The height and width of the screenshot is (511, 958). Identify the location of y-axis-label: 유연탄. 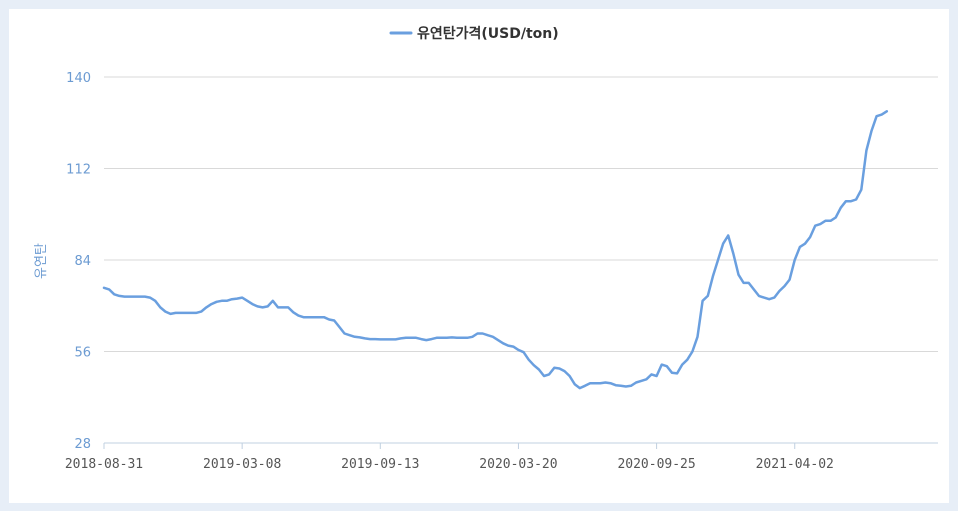
(41, 261).